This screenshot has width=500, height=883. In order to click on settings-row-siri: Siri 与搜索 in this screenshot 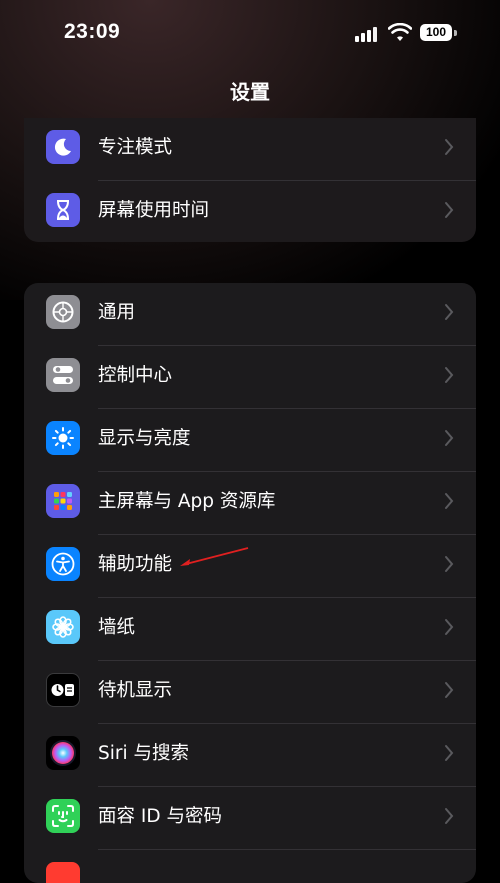, I will do `click(250, 755)`.